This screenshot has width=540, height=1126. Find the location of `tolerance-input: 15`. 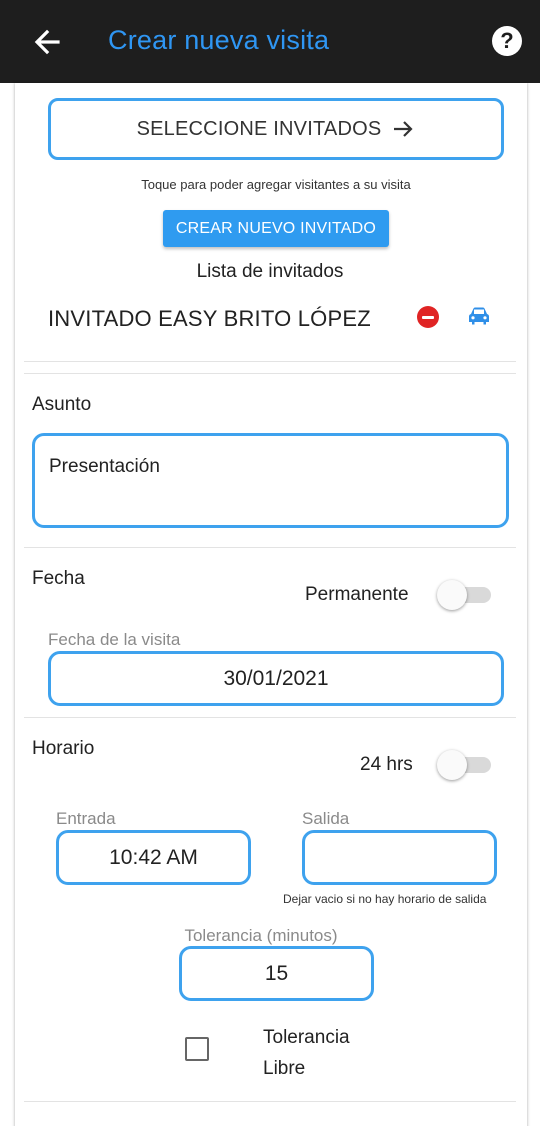

tolerance-input: 15 is located at coordinates (276, 973).